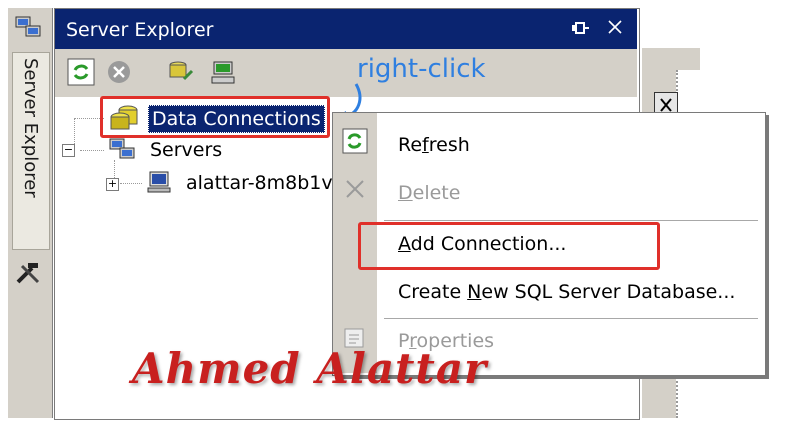 The image size is (800, 426). I want to click on expand-toggle: +, so click(112, 184).